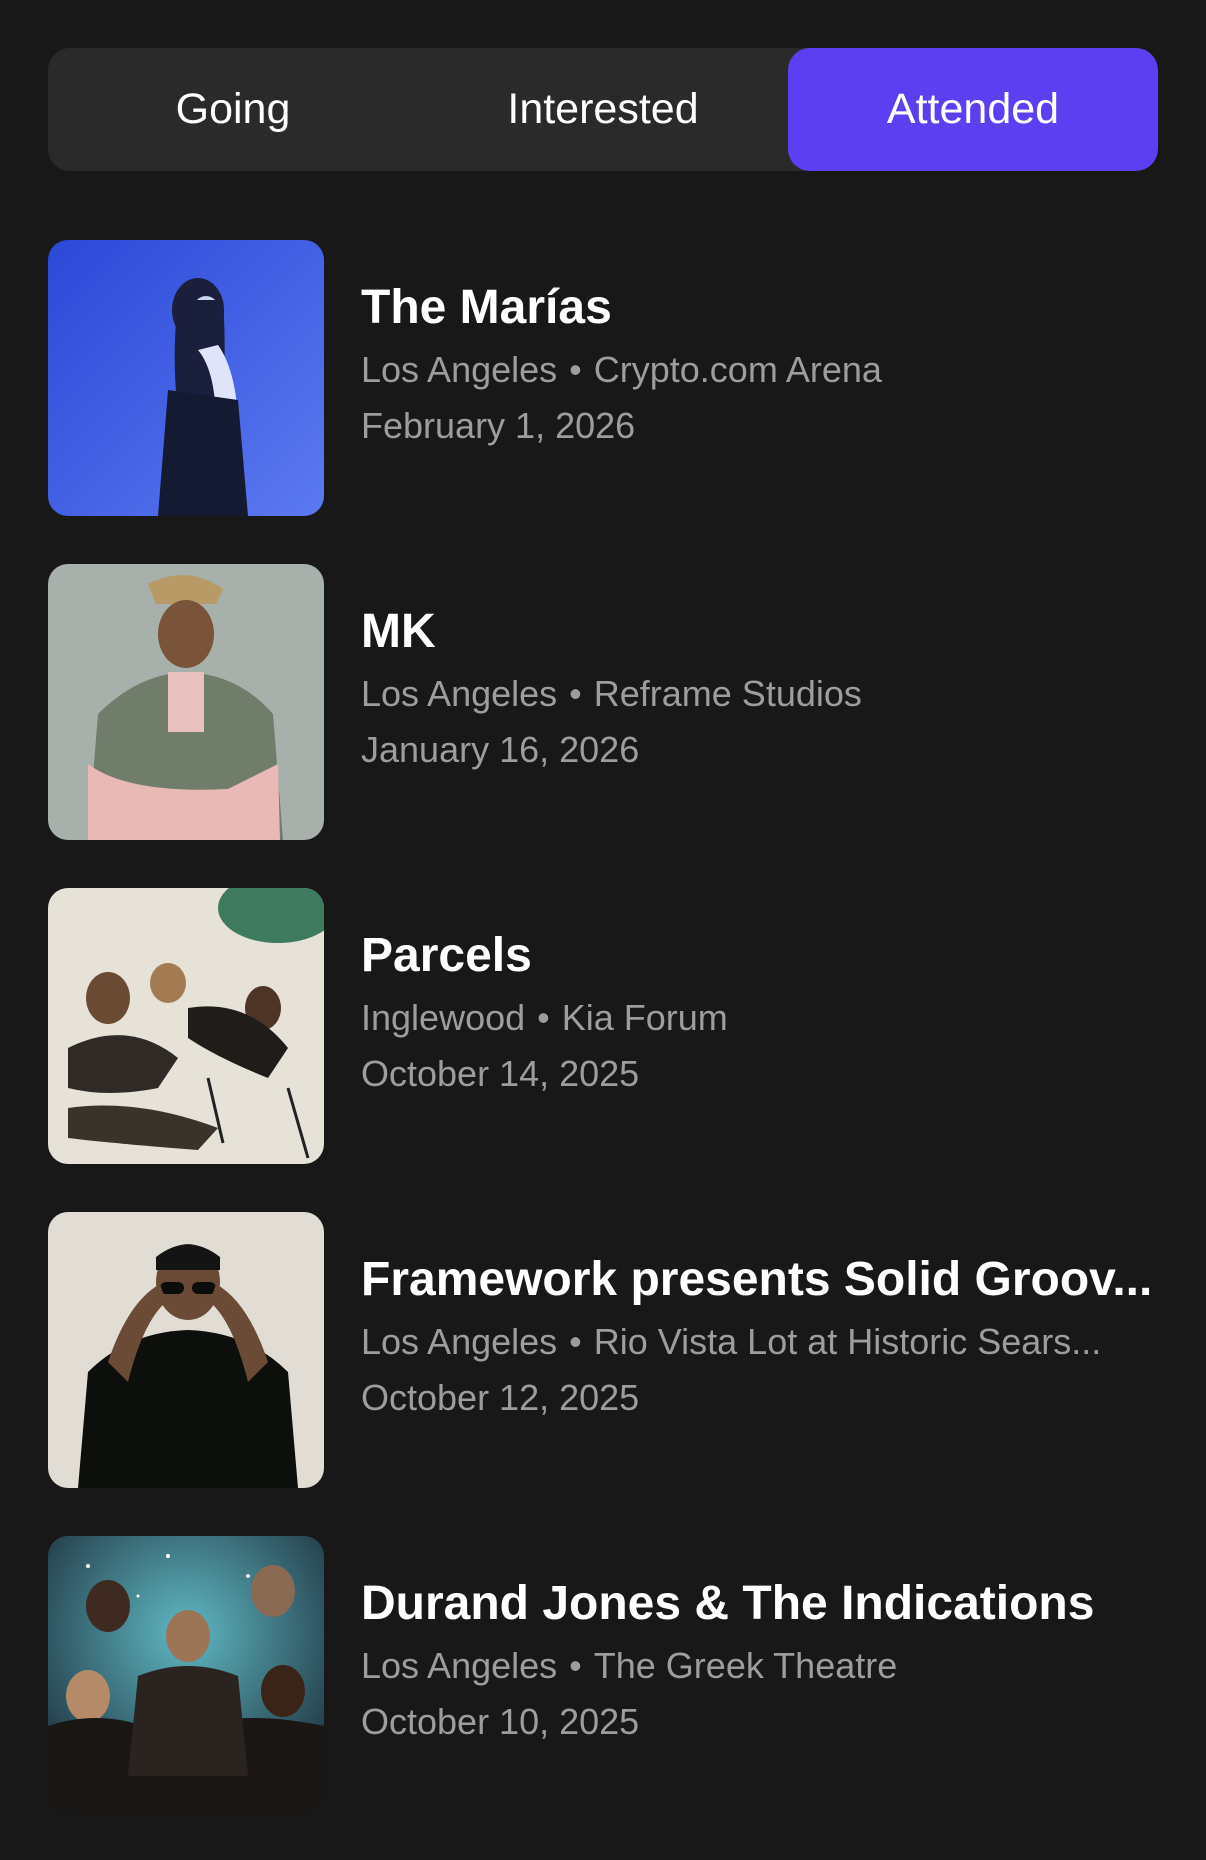  What do you see at coordinates (727, 693) in the screenshot?
I see `event-venue: Reframe Studios` at bounding box center [727, 693].